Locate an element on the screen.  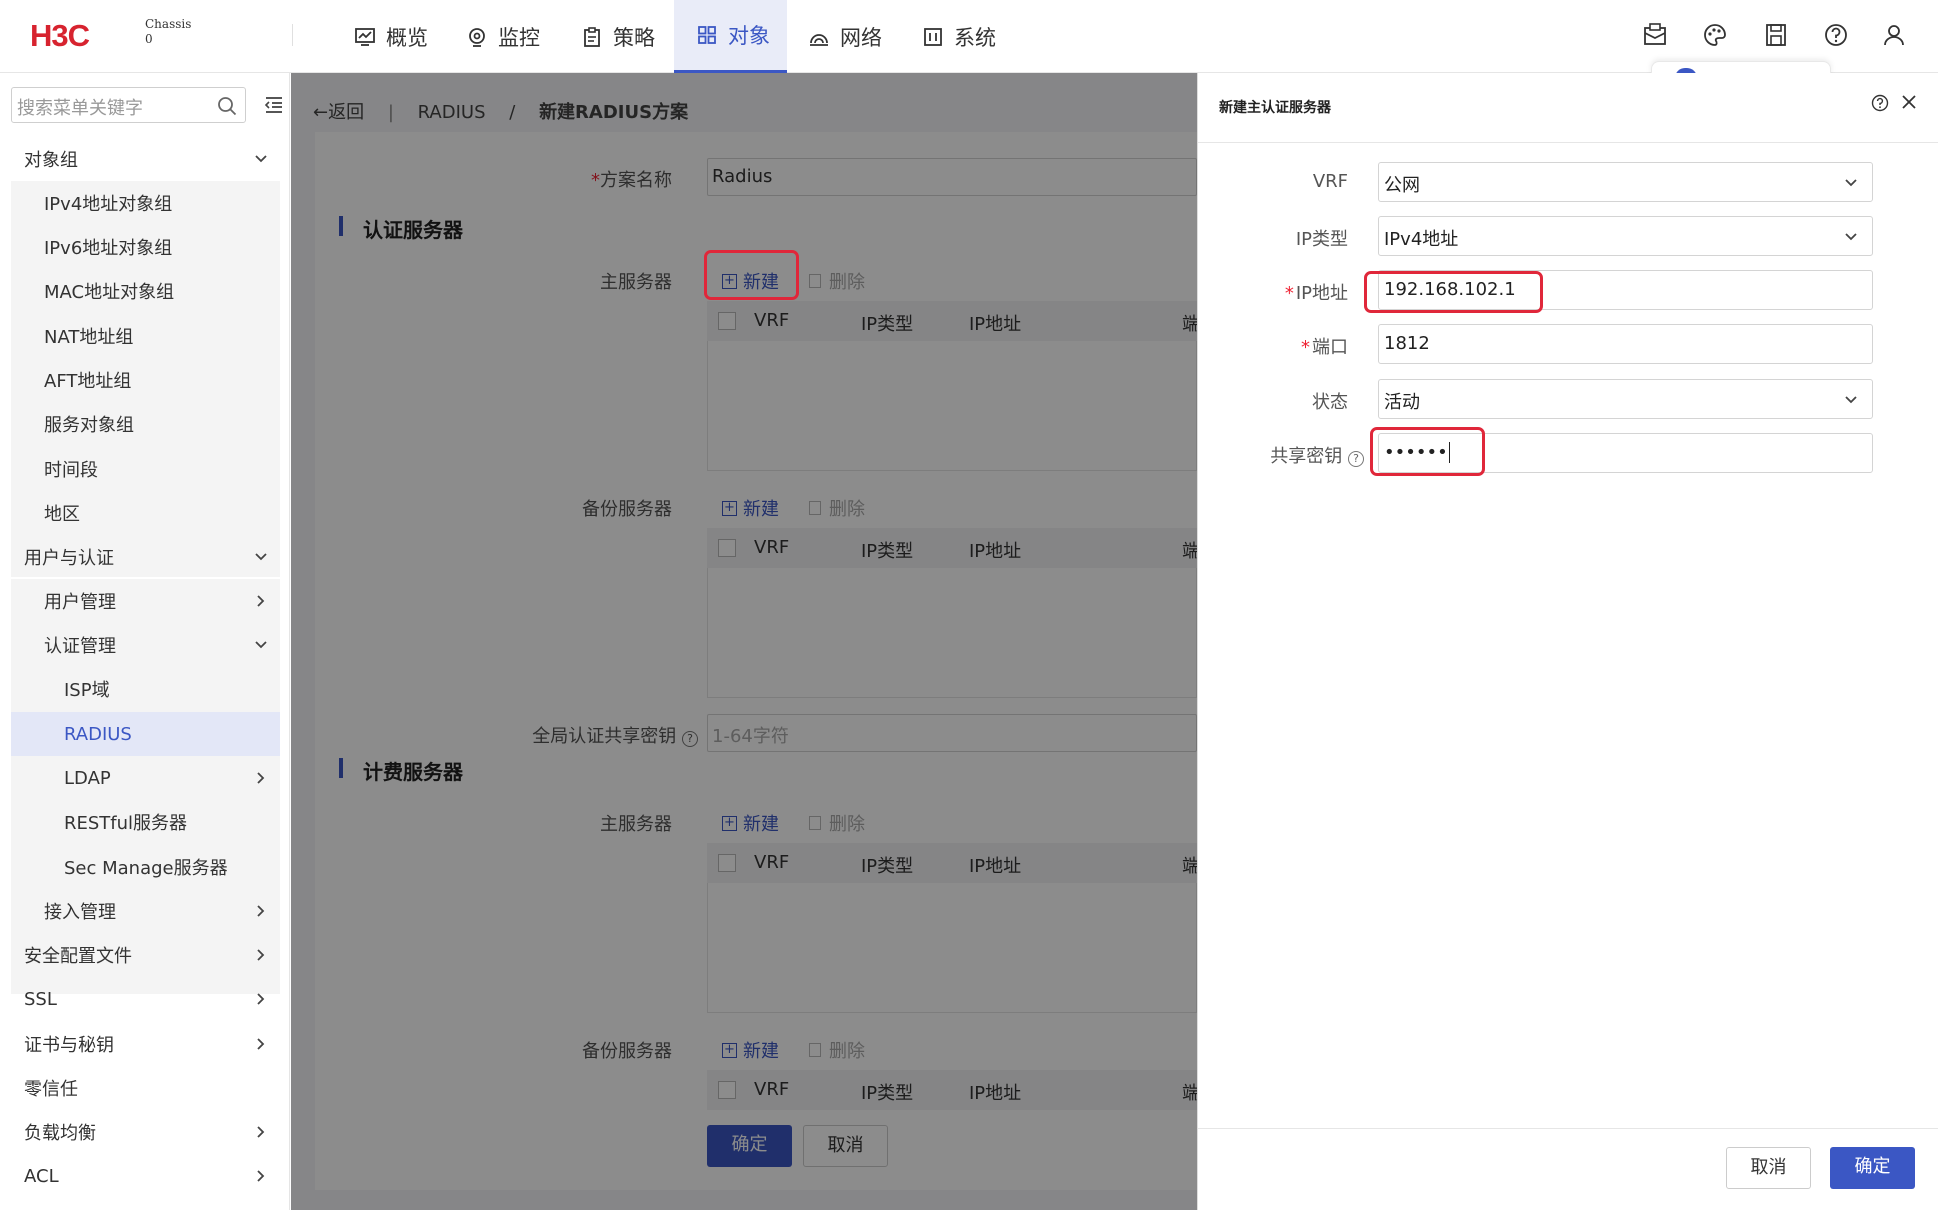
nav-label: 系统 is located at coordinates (975, 37).